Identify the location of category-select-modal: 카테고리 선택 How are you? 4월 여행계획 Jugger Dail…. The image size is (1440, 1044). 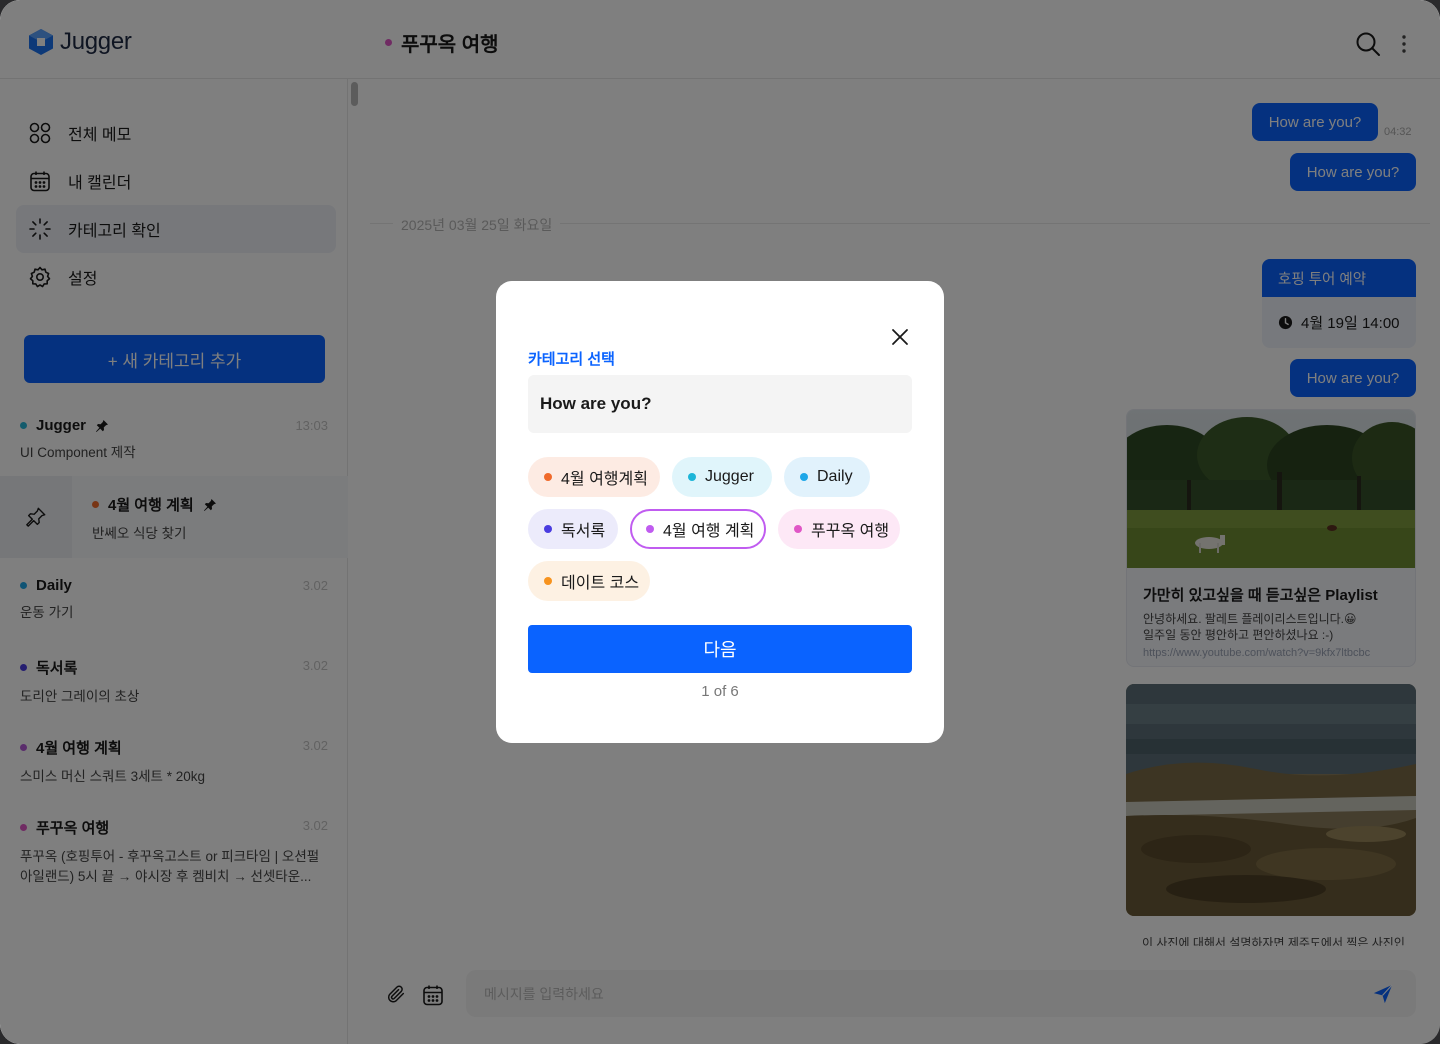
(720, 512).